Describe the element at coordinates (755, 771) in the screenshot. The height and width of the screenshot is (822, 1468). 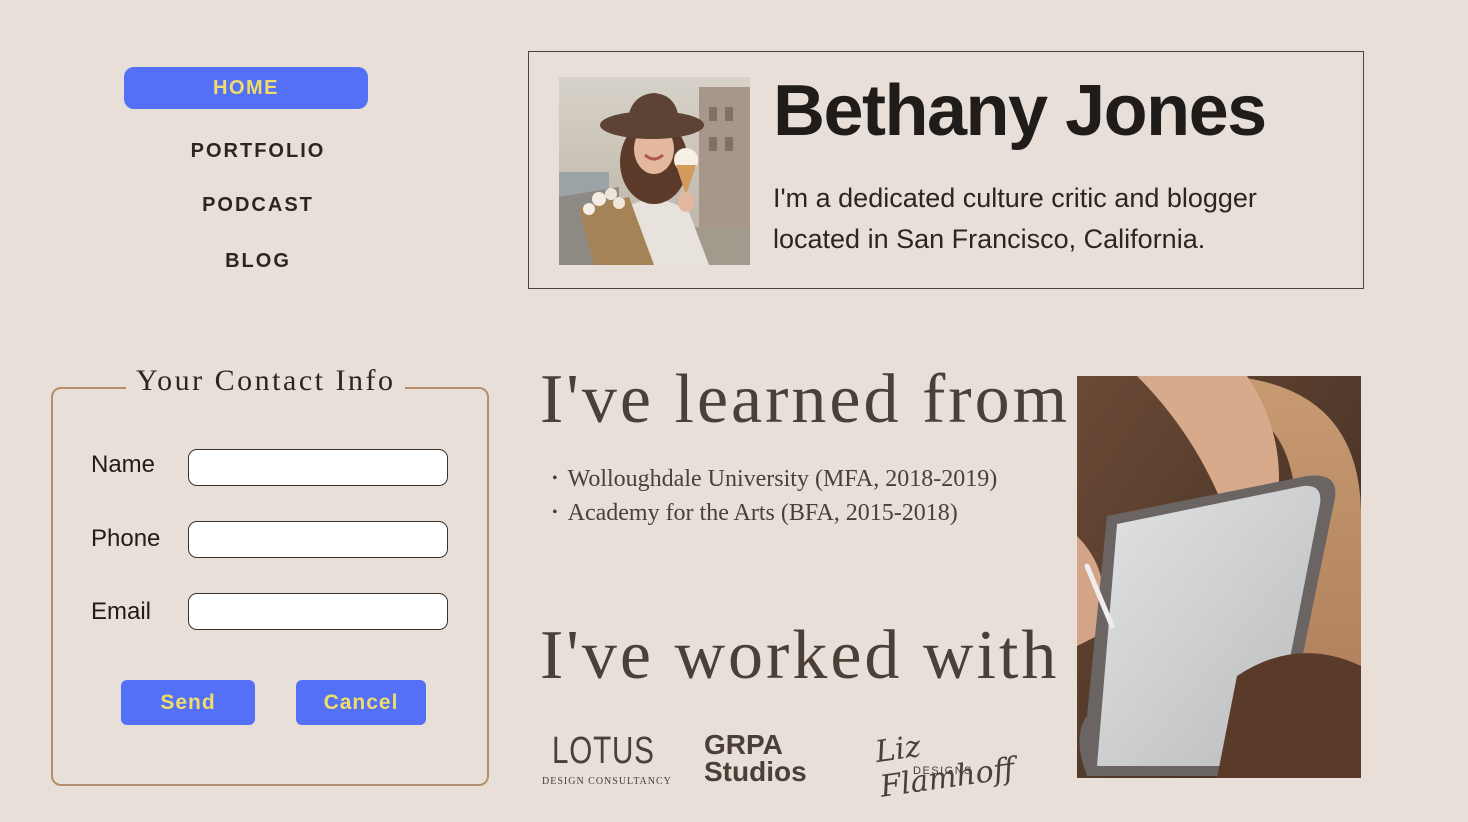
I see `grpa-logo-line: Studios` at that location.